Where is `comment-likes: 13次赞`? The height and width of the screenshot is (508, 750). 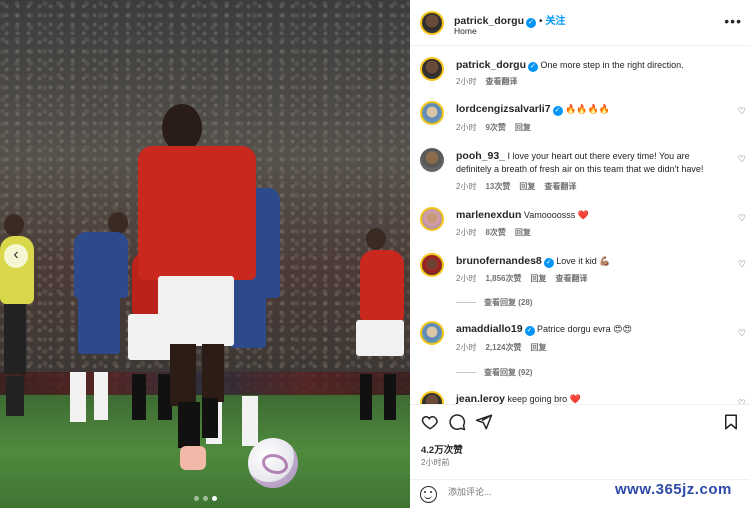 comment-likes: 13次赞 is located at coordinates (497, 186).